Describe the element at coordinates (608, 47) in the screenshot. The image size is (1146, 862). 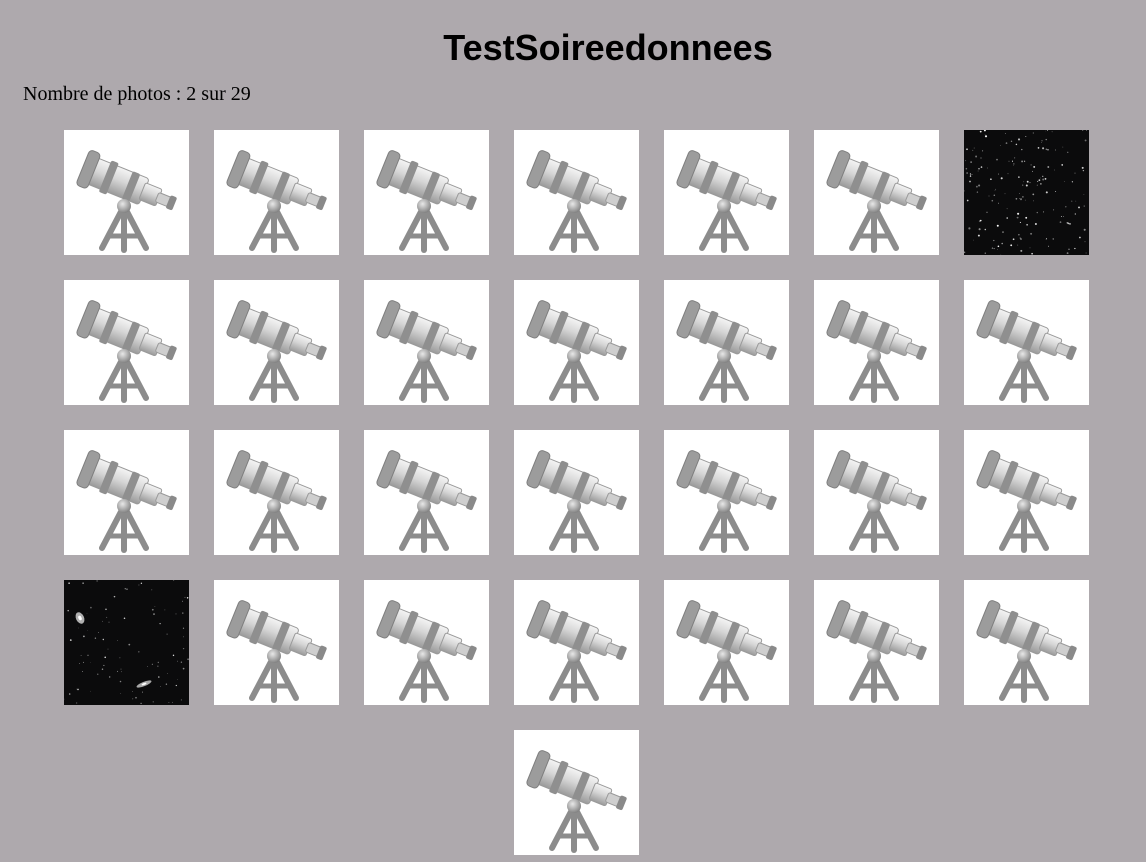
I see `page-title: TestSoireedonnees` at that location.